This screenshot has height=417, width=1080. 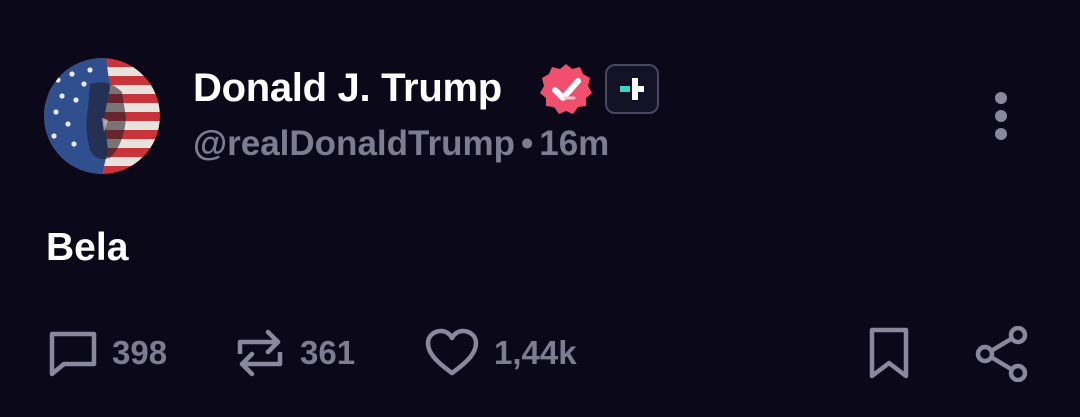 What do you see at coordinates (260, 353) in the screenshot?
I see `repost-icon` at bounding box center [260, 353].